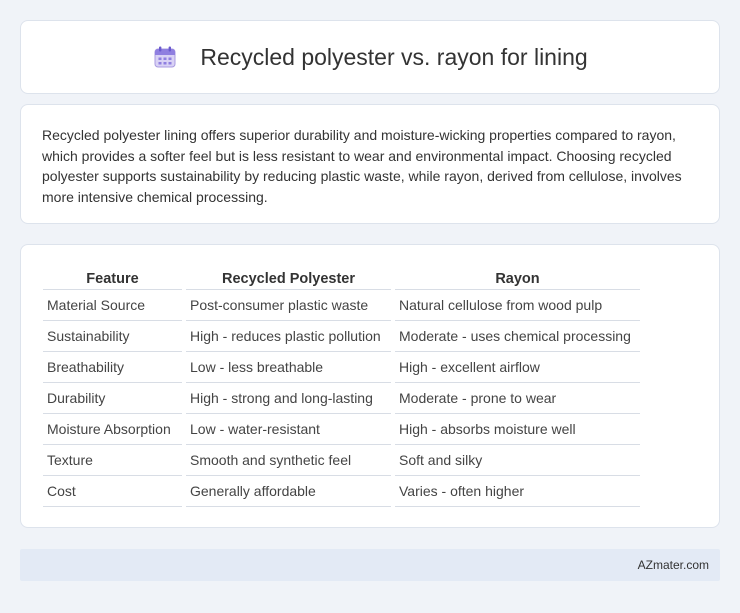  I want to click on cell-rayon: Moderate - prone to wear, so click(517, 398).